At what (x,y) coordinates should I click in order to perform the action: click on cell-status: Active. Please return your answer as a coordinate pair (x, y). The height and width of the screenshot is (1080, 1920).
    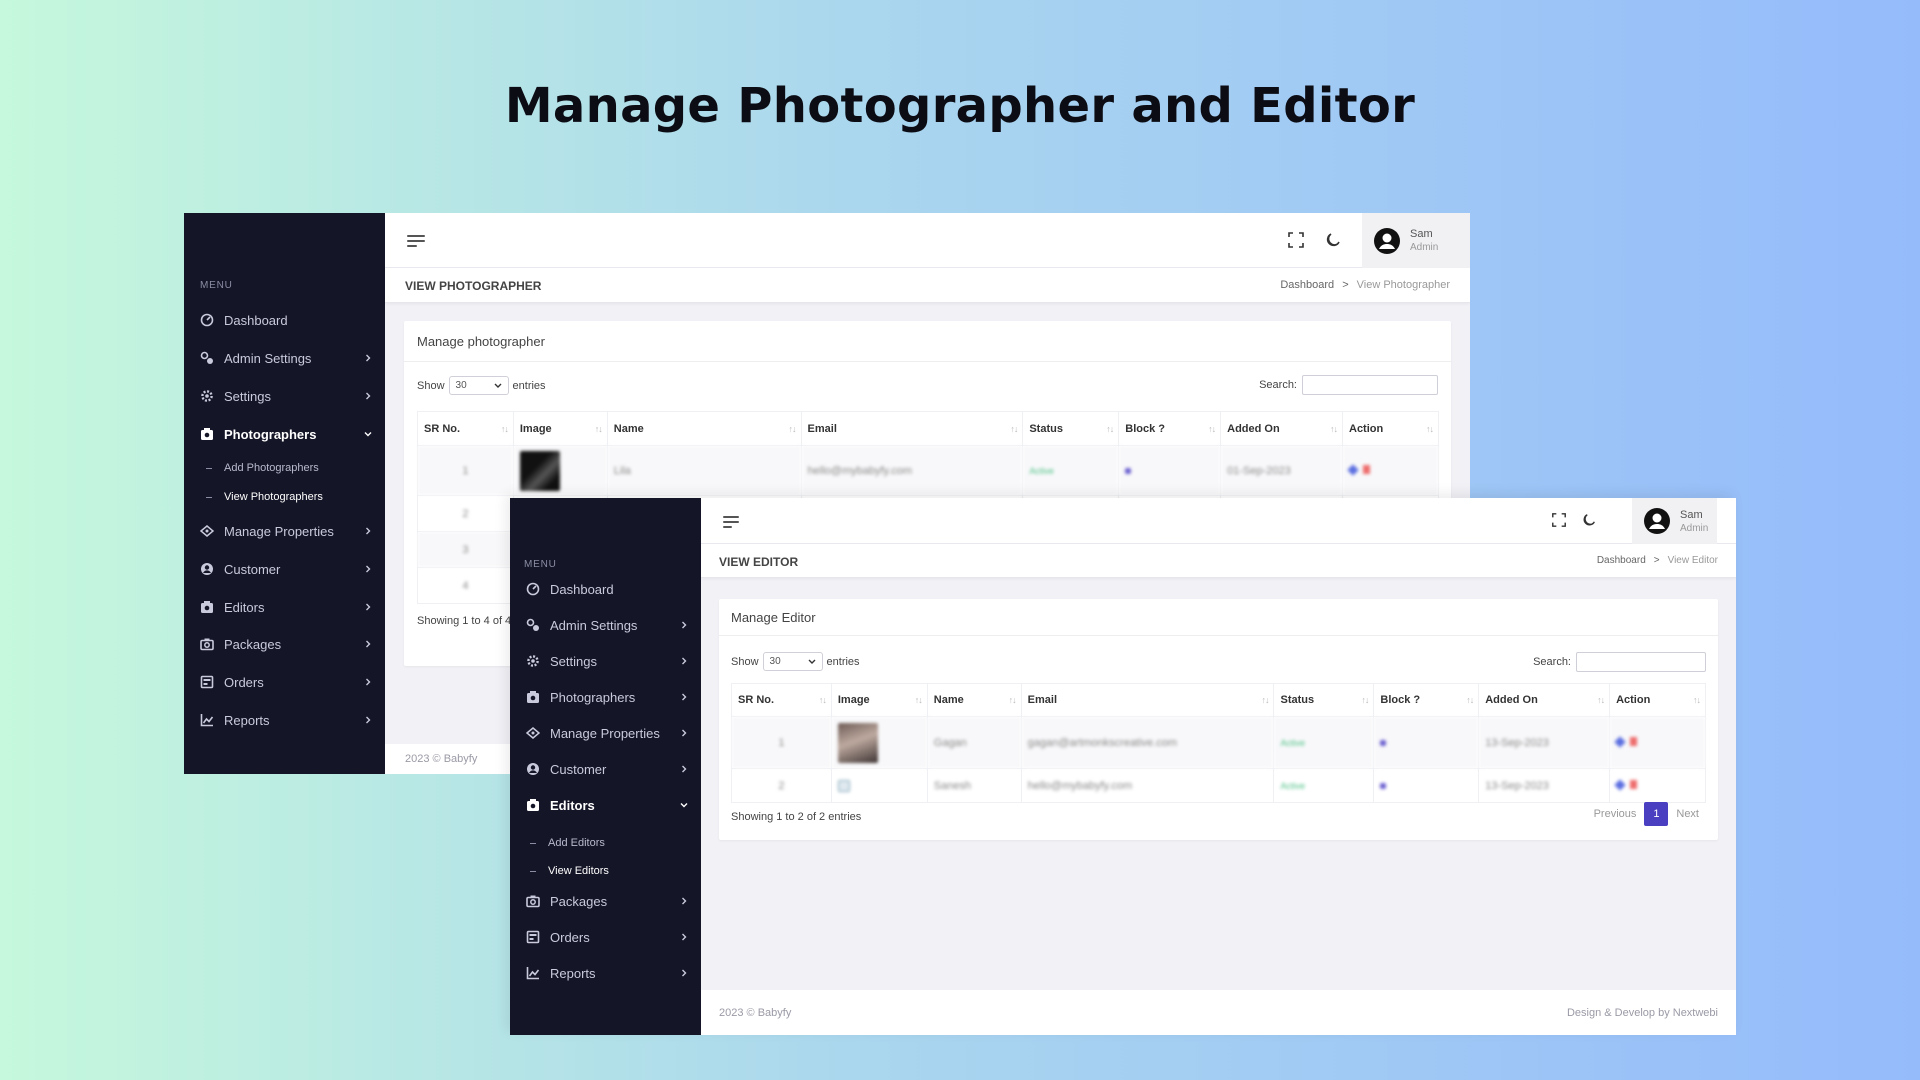
    Looking at the image, I should click on (1071, 470).